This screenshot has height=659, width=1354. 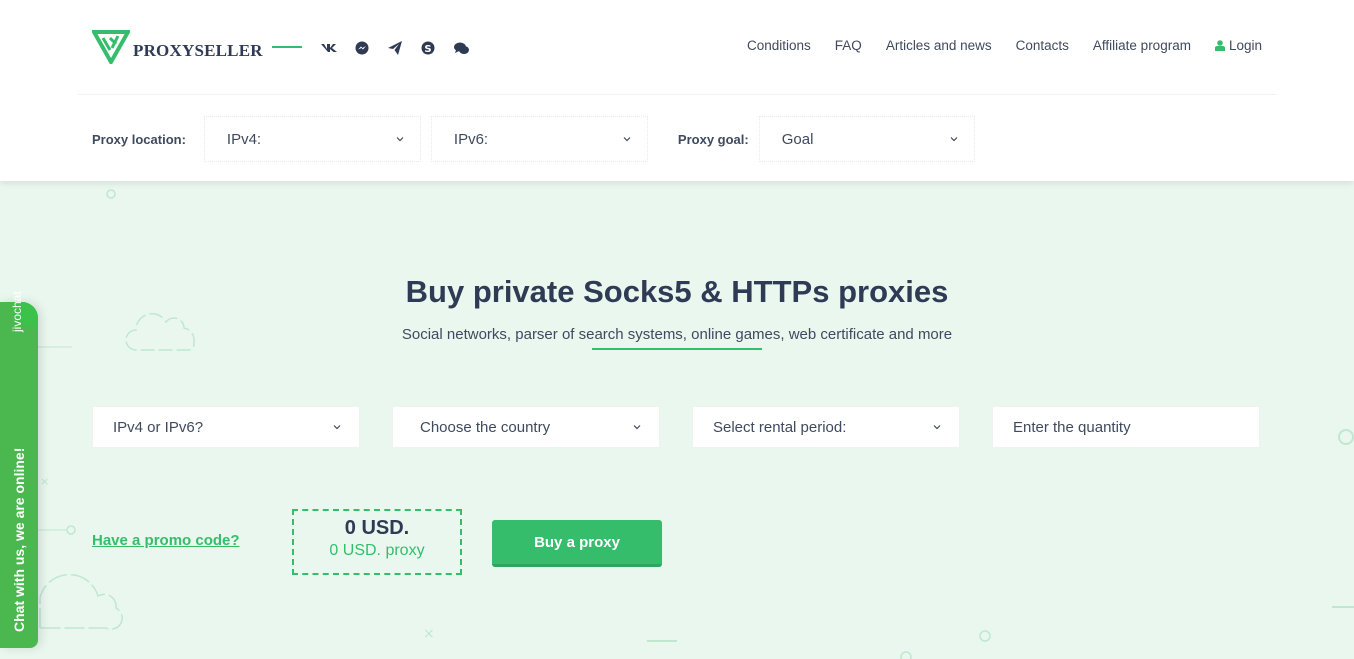 I want to click on user-icon, so click(x=1219, y=45).